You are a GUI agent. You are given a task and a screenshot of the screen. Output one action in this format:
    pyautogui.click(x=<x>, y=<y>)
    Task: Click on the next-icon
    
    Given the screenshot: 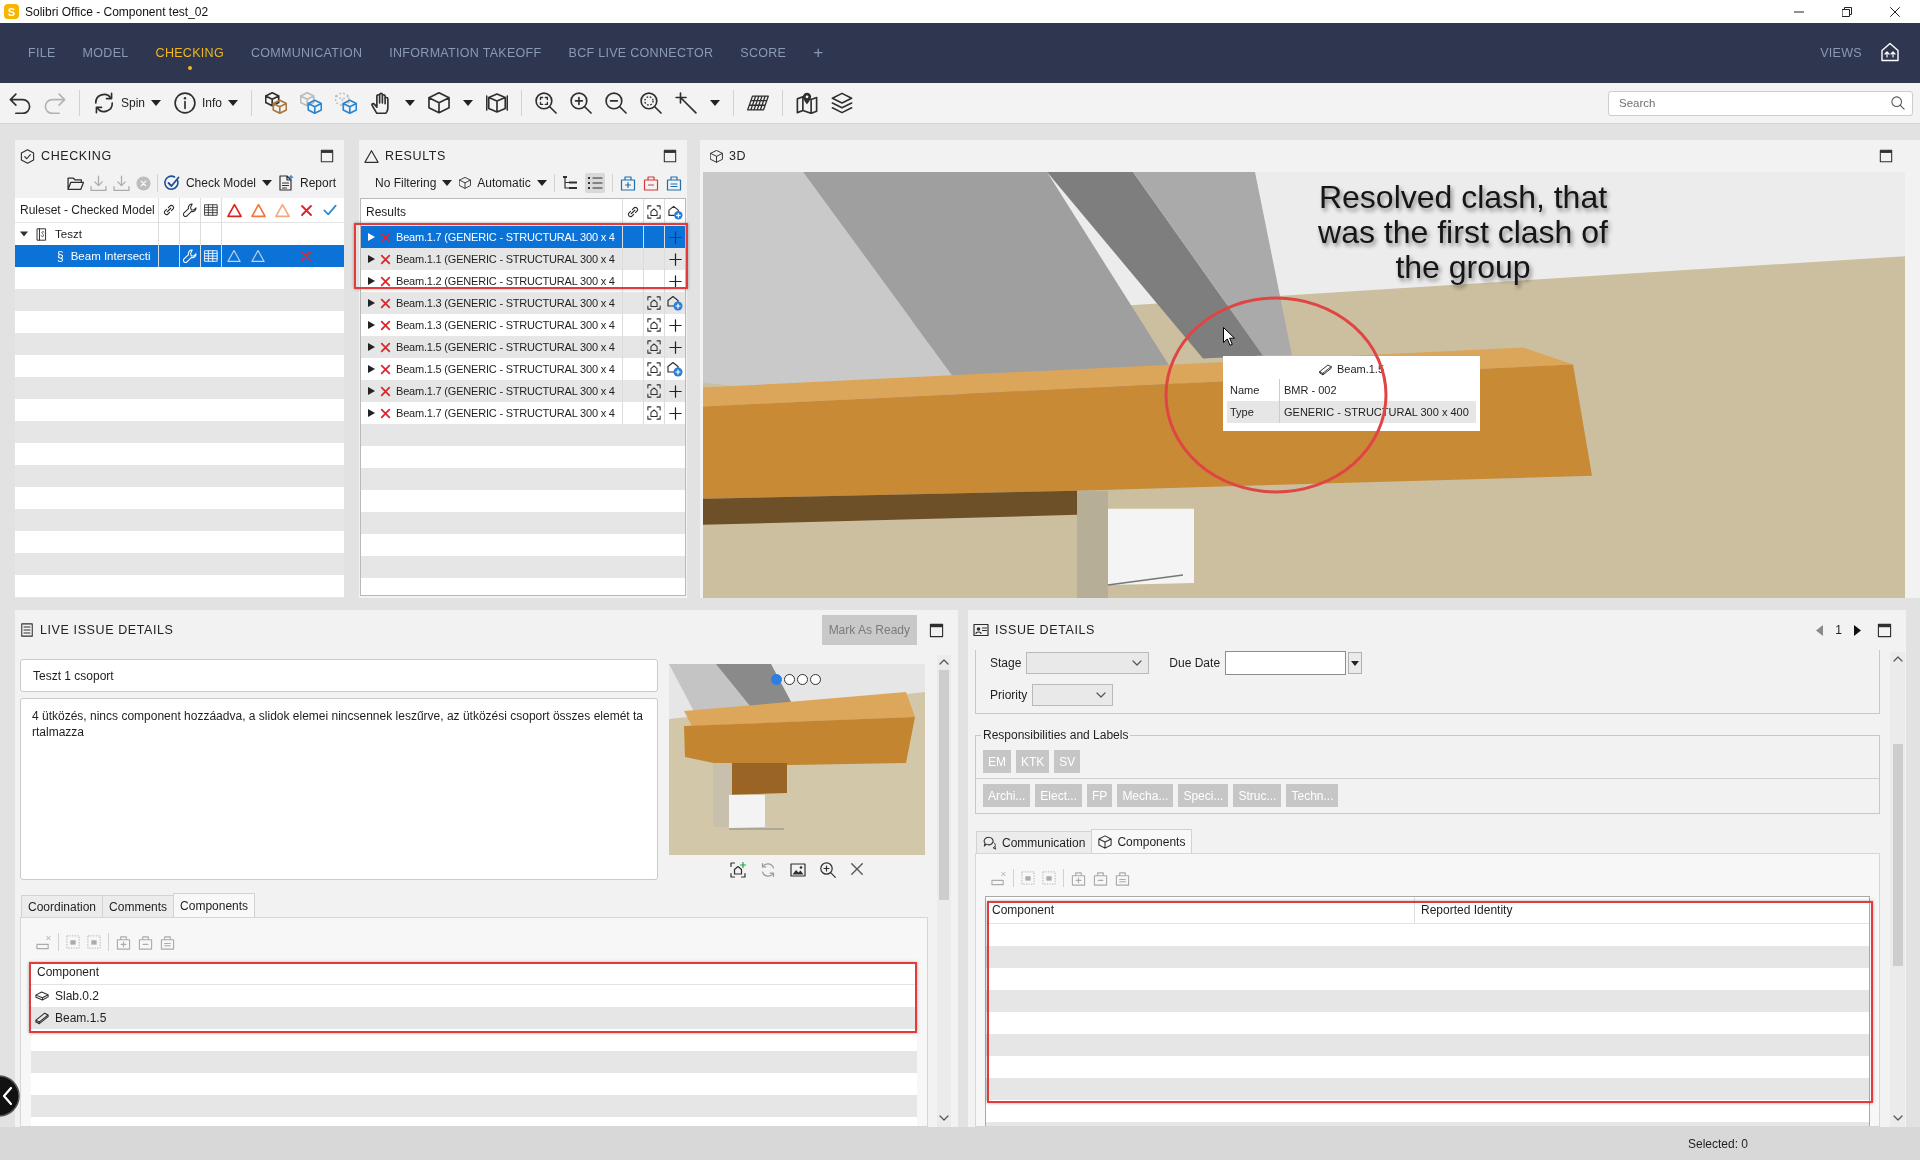 What is the action you would take?
    pyautogui.click(x=1857, y=630)
    